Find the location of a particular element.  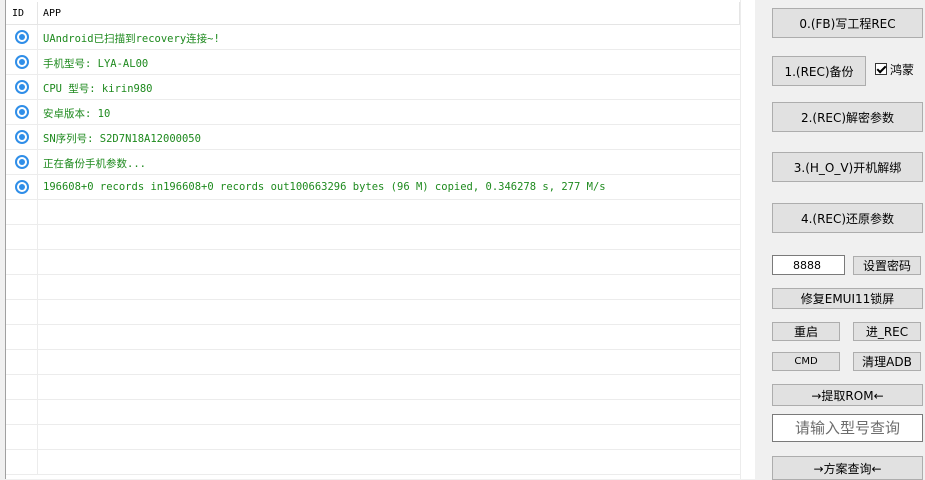

log-header: ID APP is located at coordinates (373, 12).